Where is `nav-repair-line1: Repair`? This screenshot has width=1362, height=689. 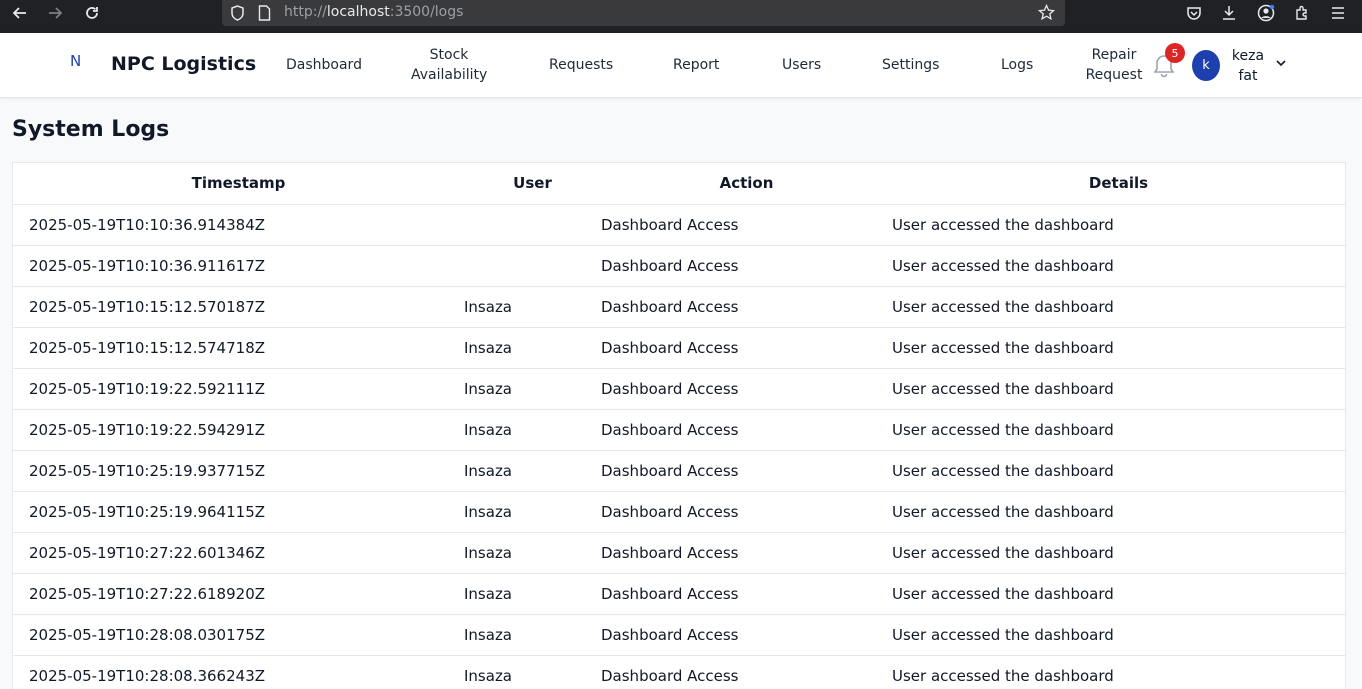
nav-repair-line1: Repair is located at coordinates (1114, 55).